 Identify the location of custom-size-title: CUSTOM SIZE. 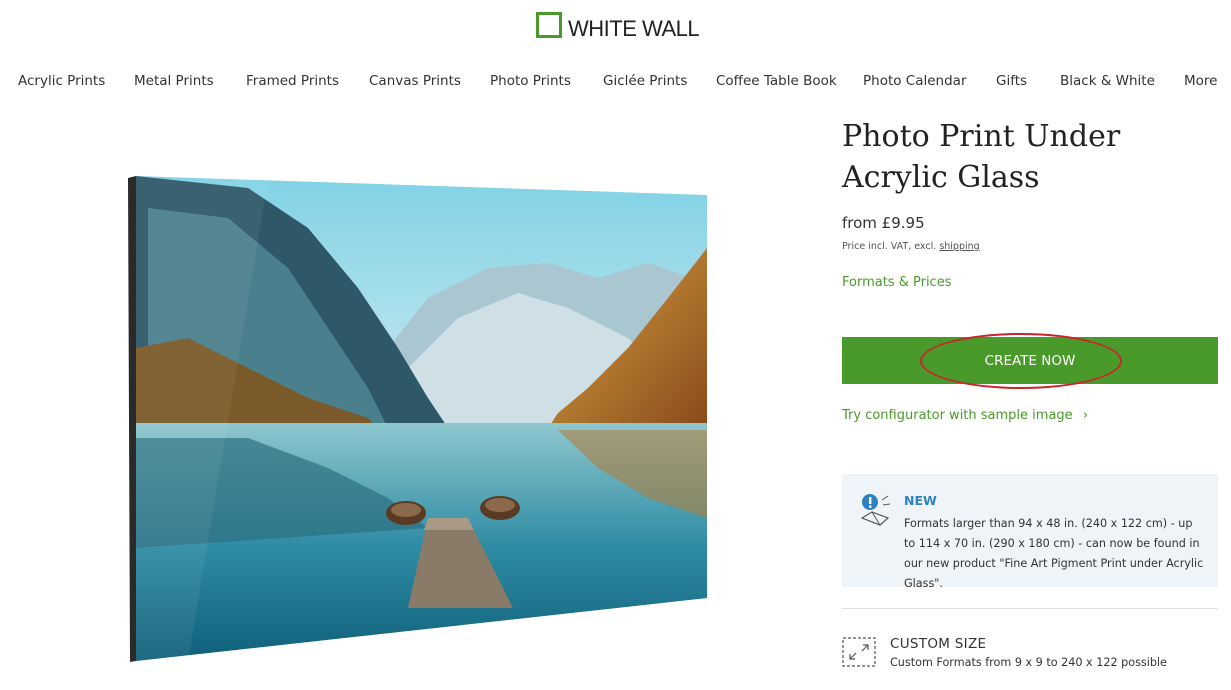
(938, 644).